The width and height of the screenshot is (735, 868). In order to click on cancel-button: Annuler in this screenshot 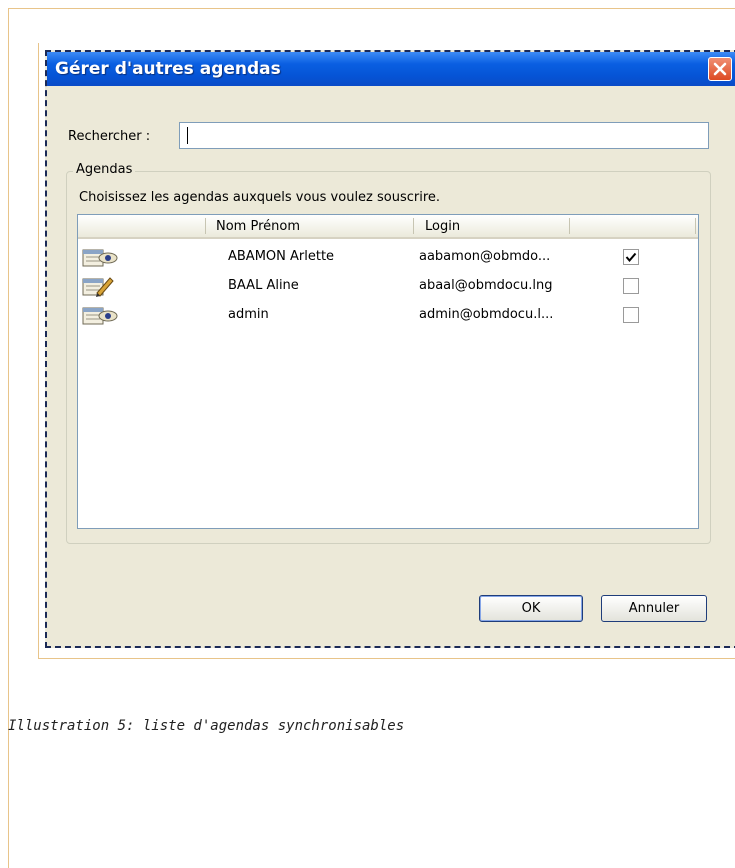, I will do `click(654, 608)`.